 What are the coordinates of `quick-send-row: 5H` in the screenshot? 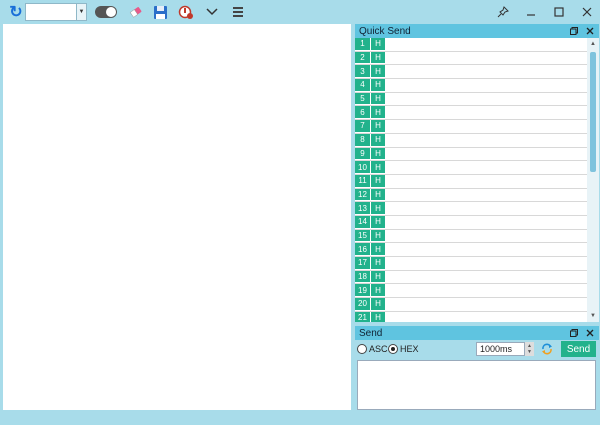 It's located at (471, 99).